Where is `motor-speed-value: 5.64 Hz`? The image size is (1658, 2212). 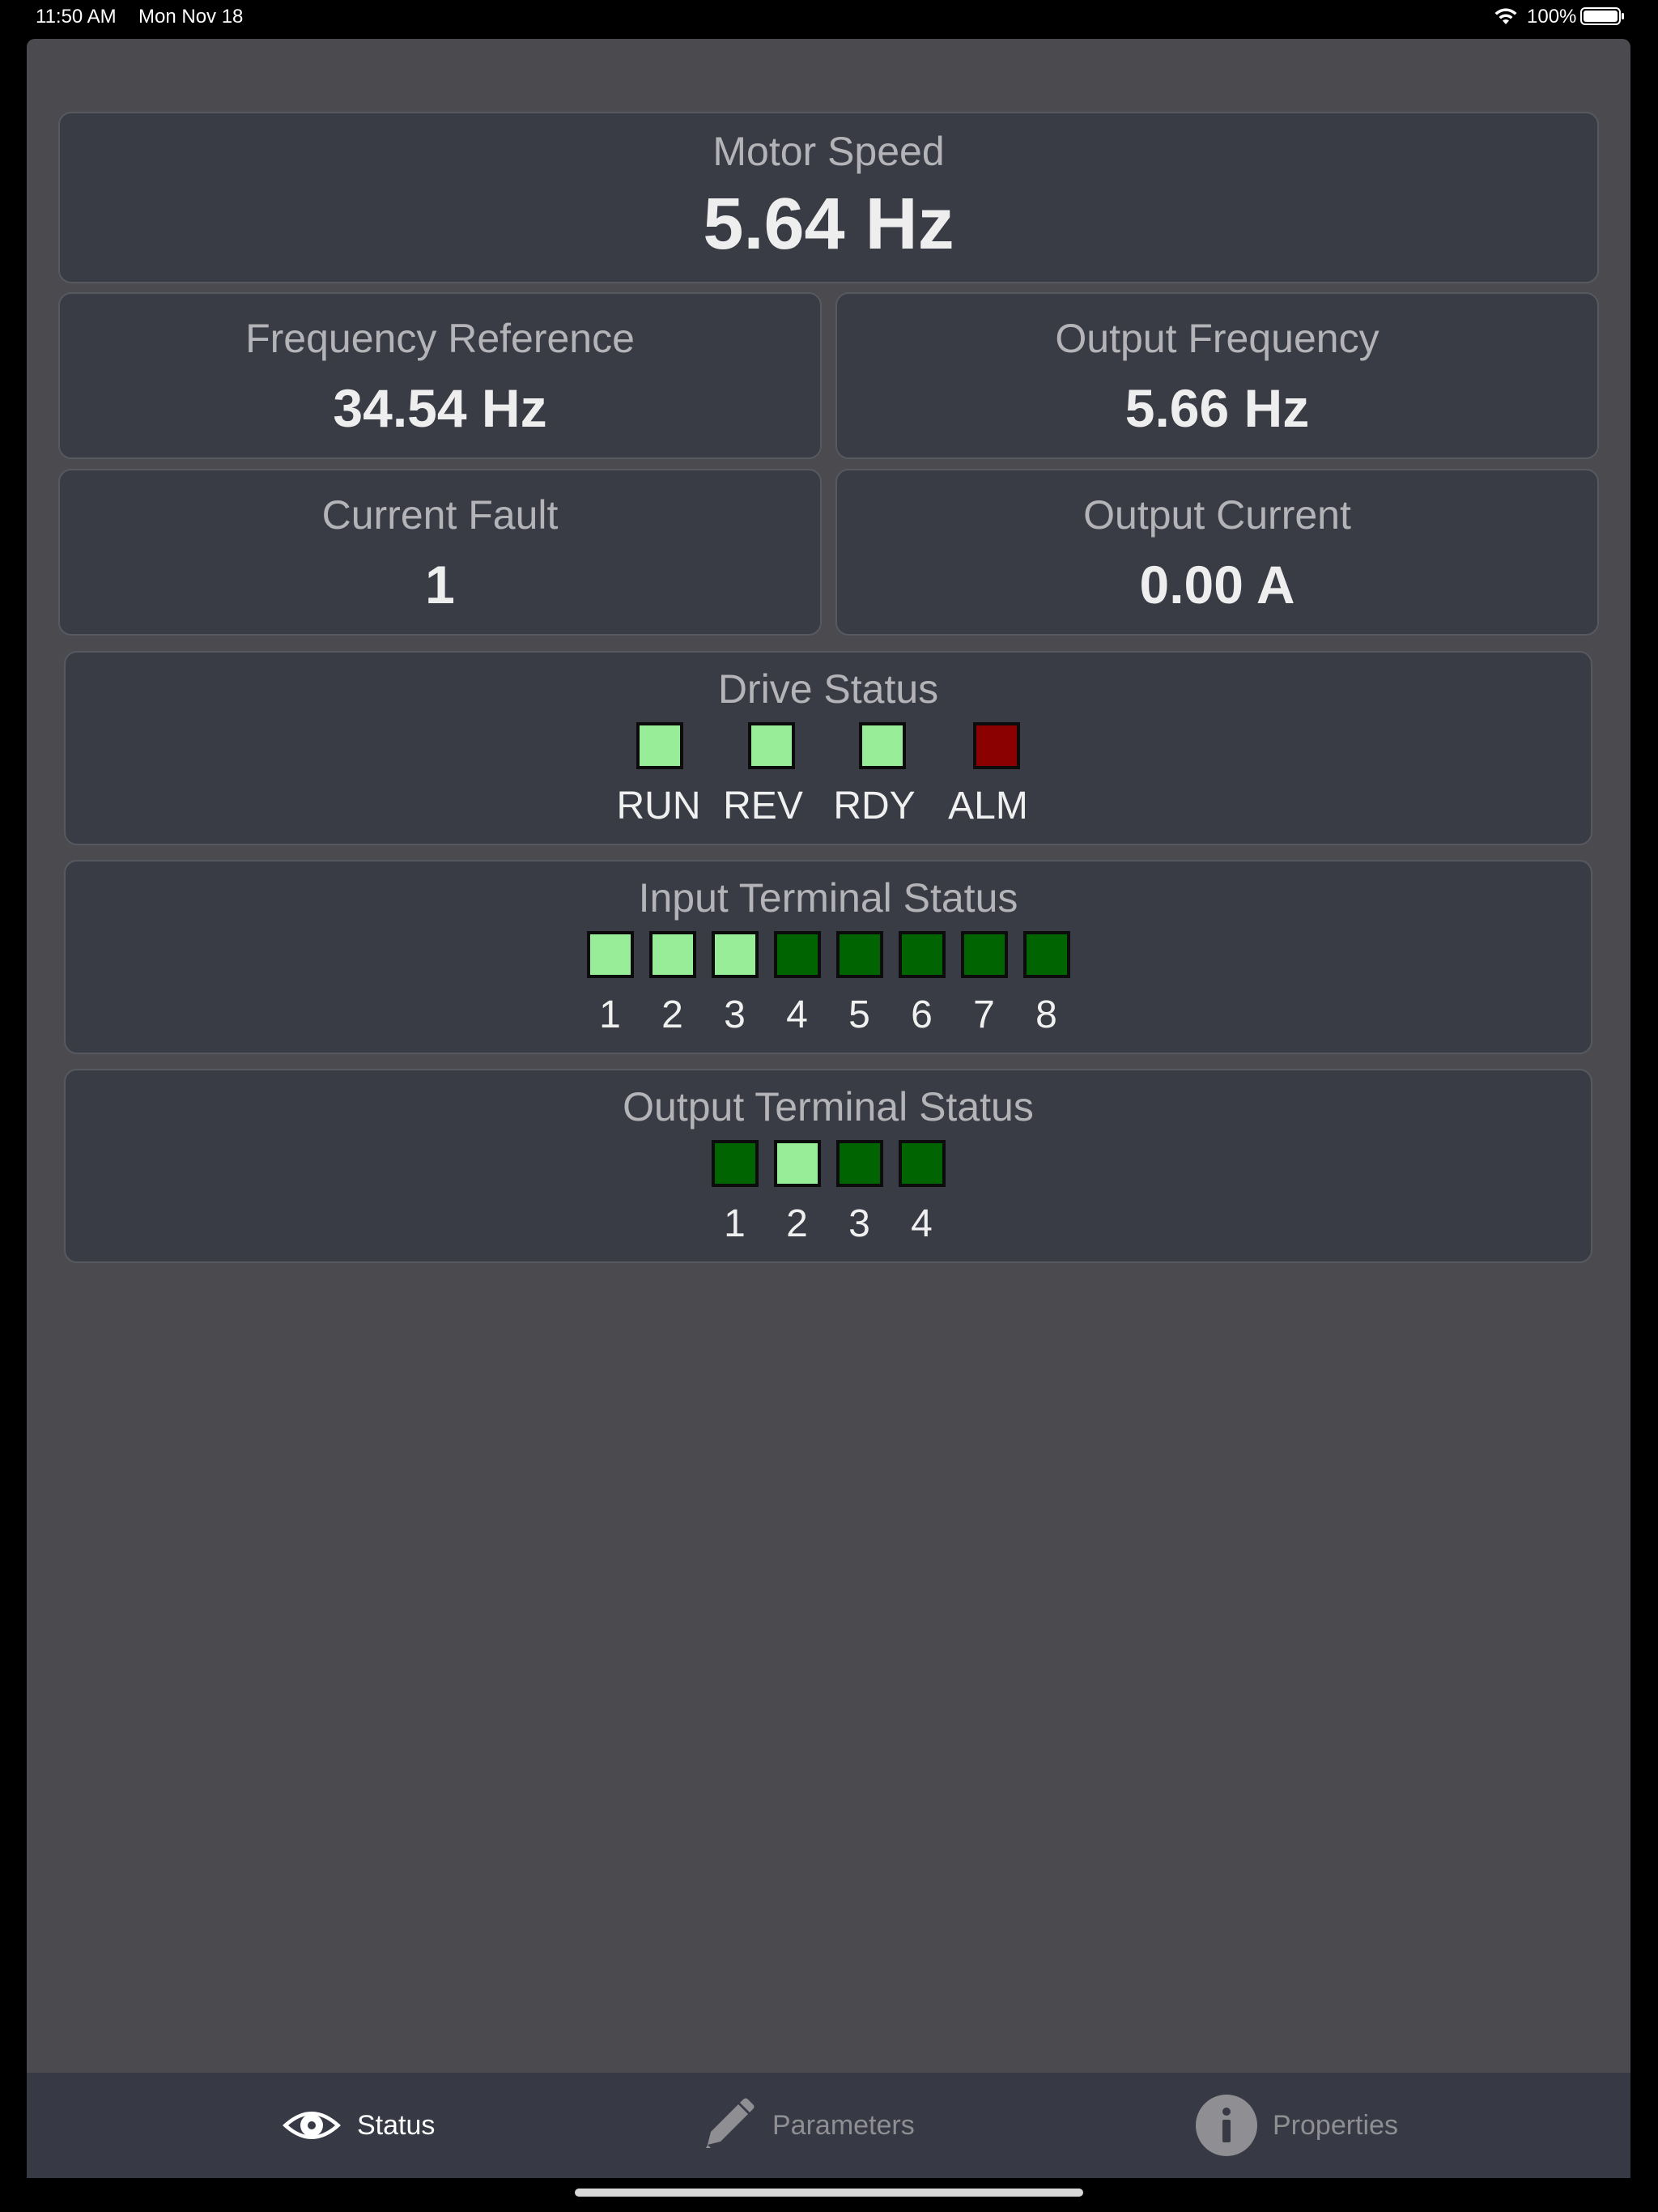 motor-speed-value: 5.64 Hz is located at coordinates (828, 225).